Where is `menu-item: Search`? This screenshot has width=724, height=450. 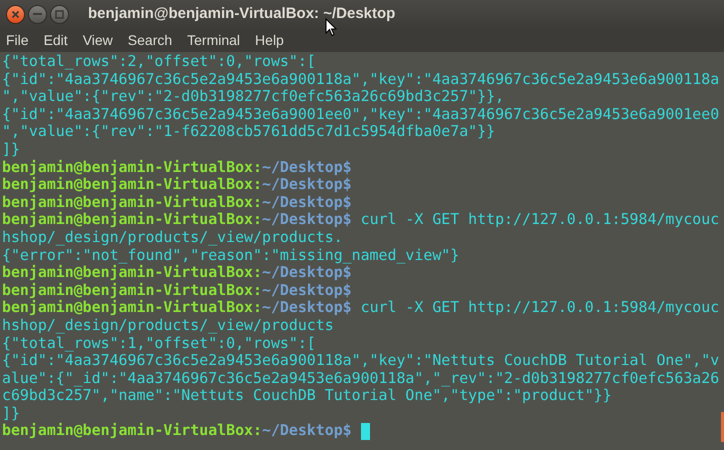
menu-item: Search is located at coordinates (150, 40).